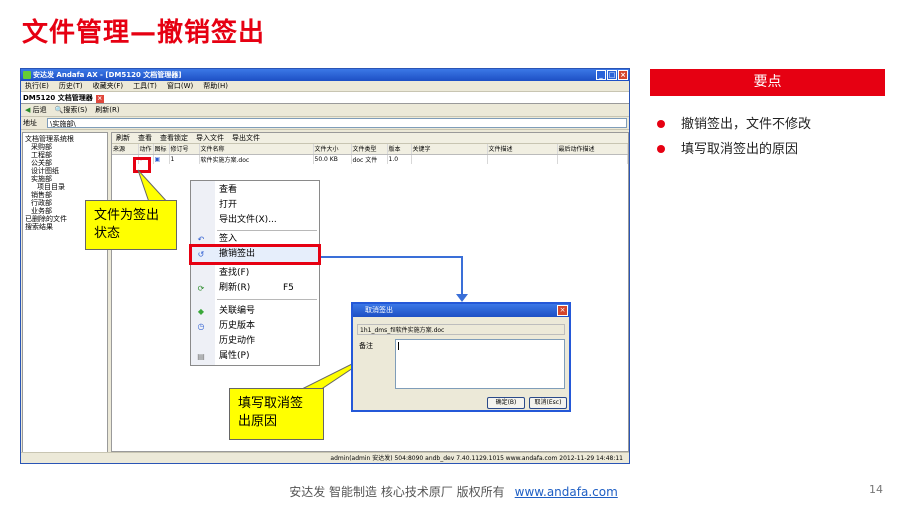 The height and width of the screenshot is (509, 907). Describe the element at coordinates (255, 326) in the screenshot. I see `menu-item-history-version: ◷ 历史版本` at that location.